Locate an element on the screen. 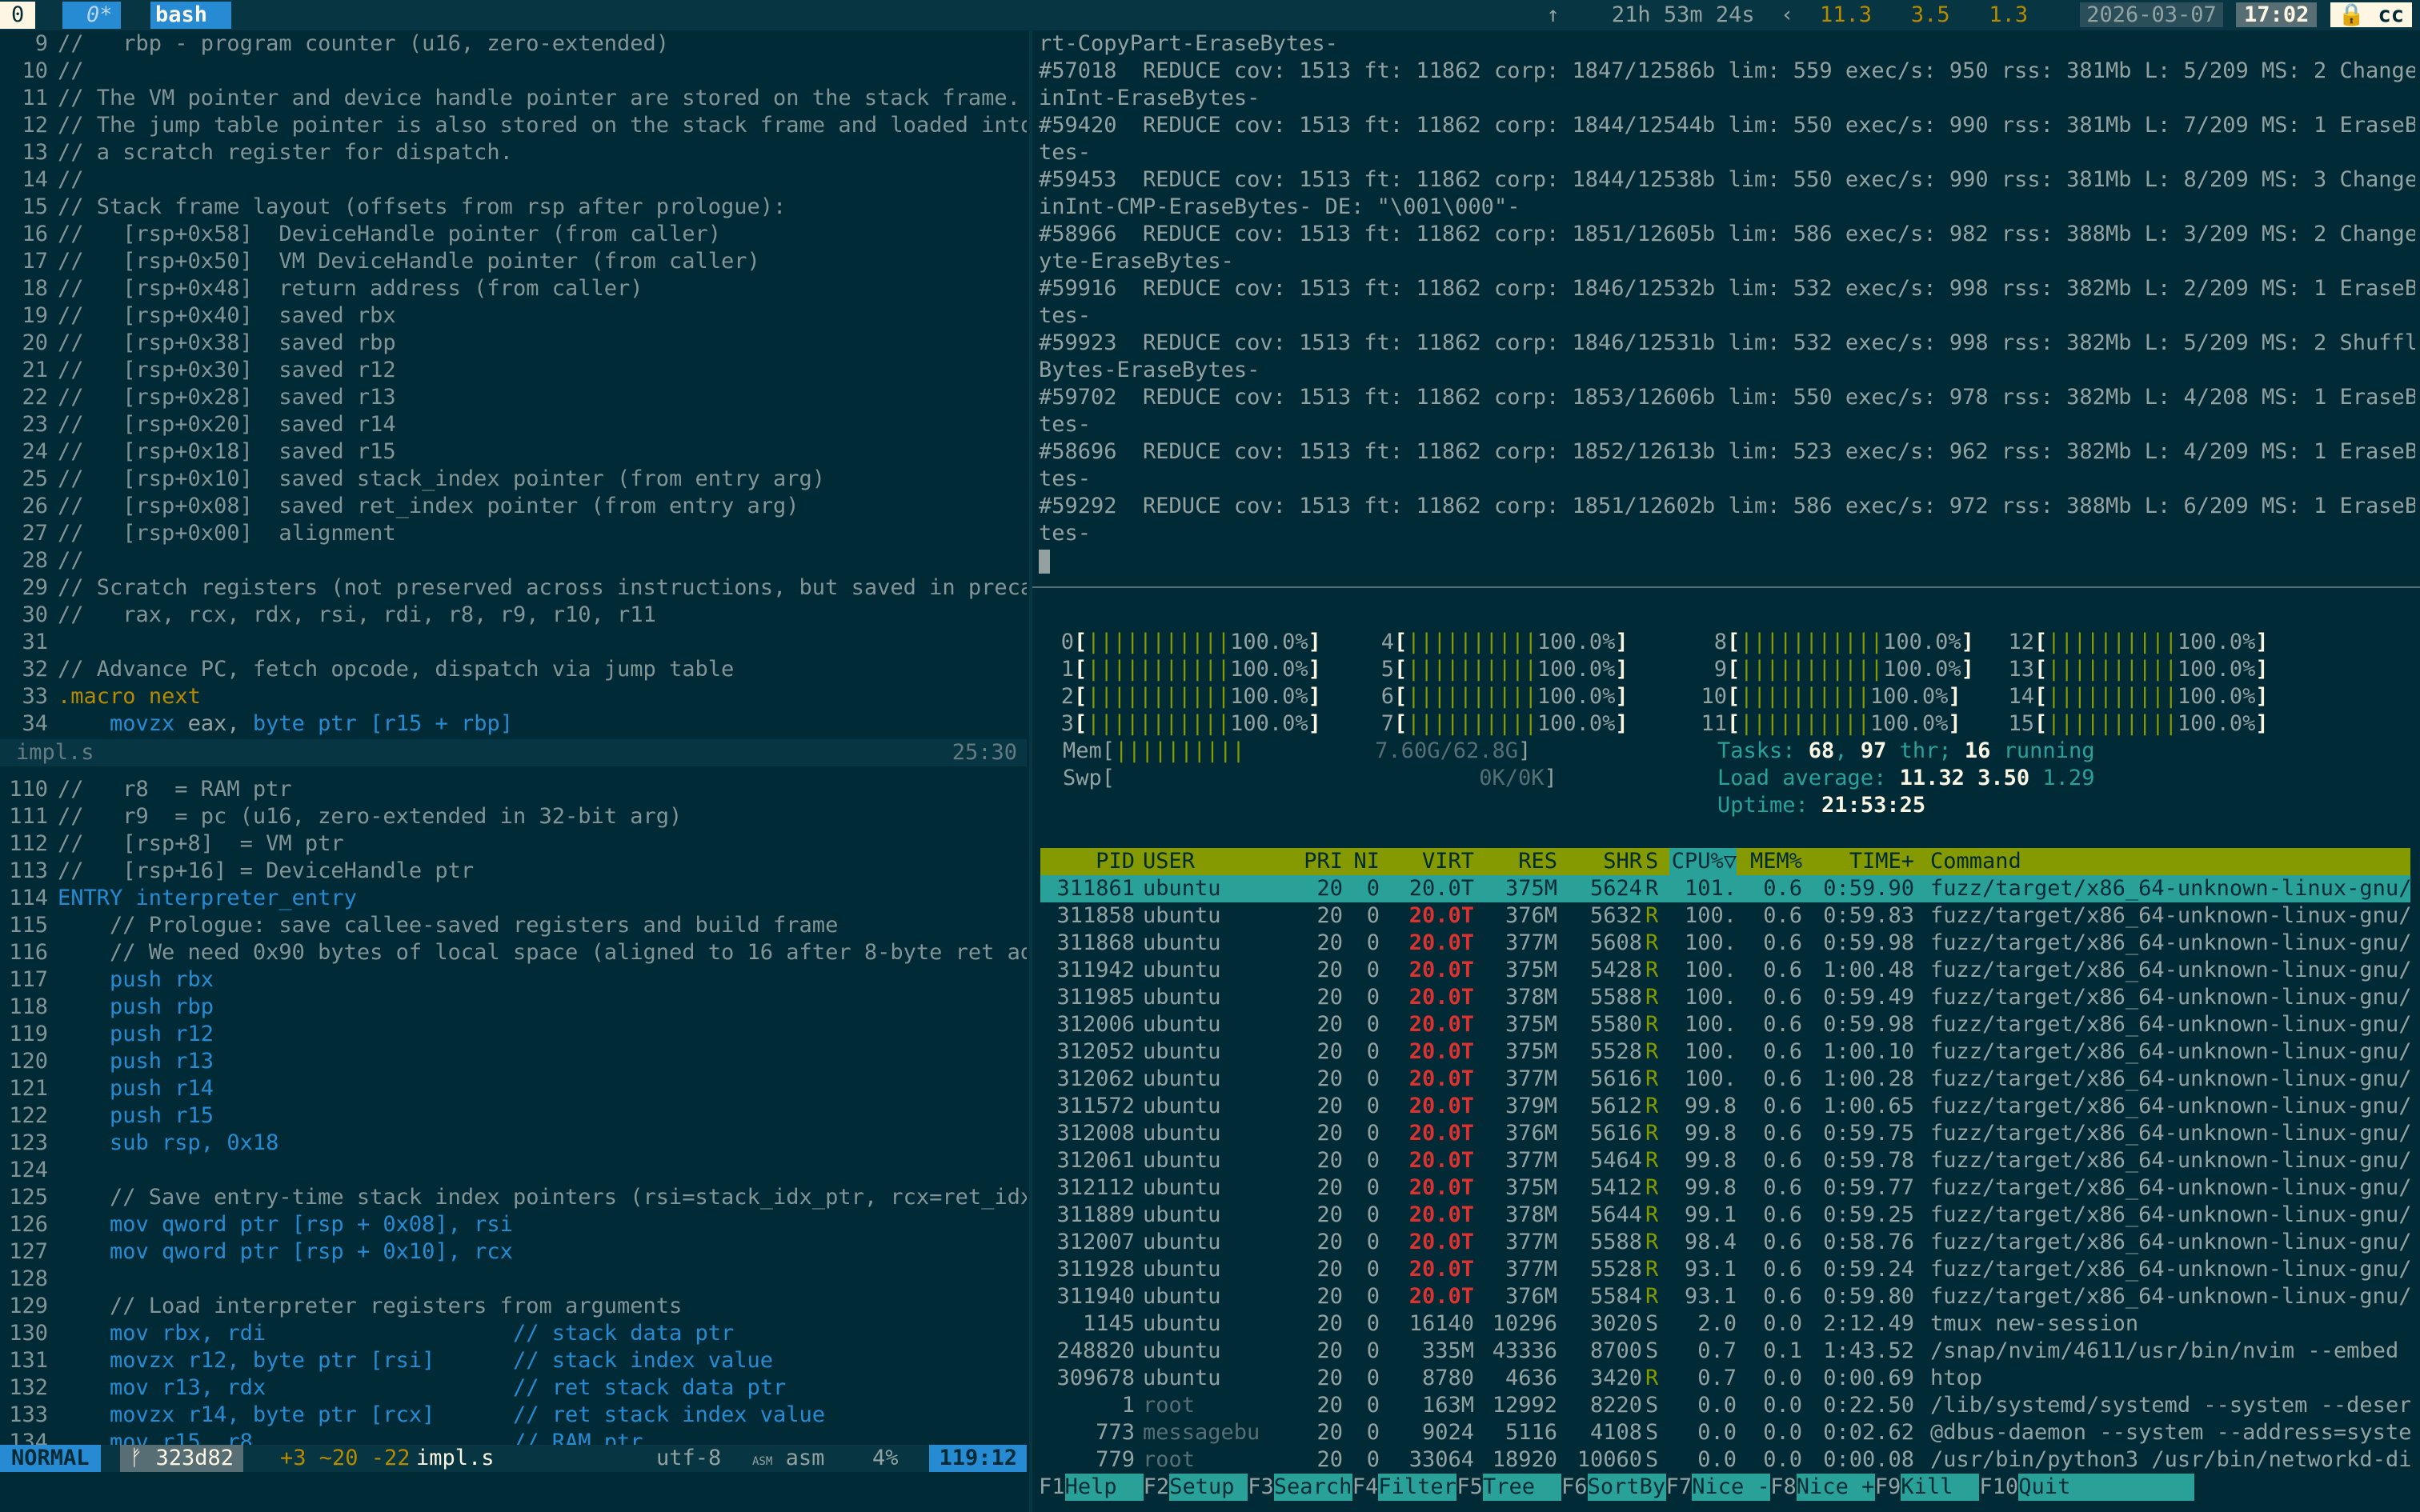  process-cpu: 101. is located at coordinates (1710, 888).